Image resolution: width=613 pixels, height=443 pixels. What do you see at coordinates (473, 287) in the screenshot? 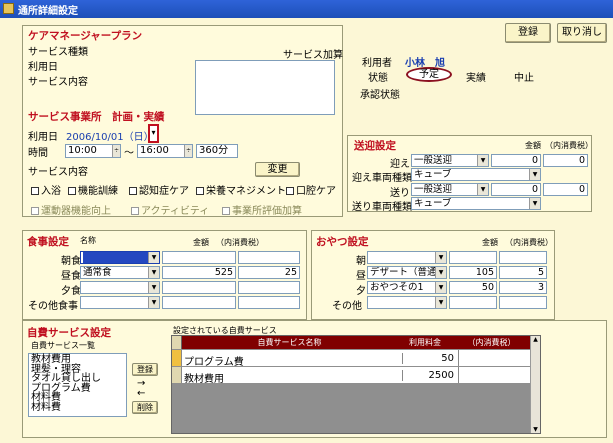
I see `snack-evening-amount: 50` at bounding box center [473, 287].